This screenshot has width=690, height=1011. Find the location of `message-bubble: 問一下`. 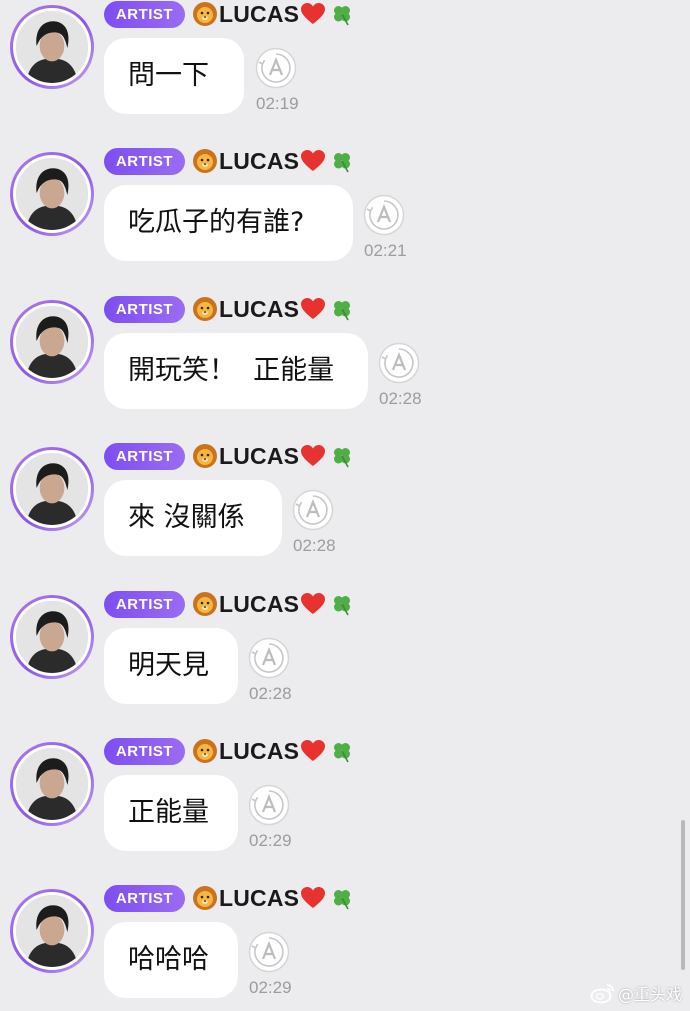

message-bubble: 問一下 is located at coordinates (174, 76).